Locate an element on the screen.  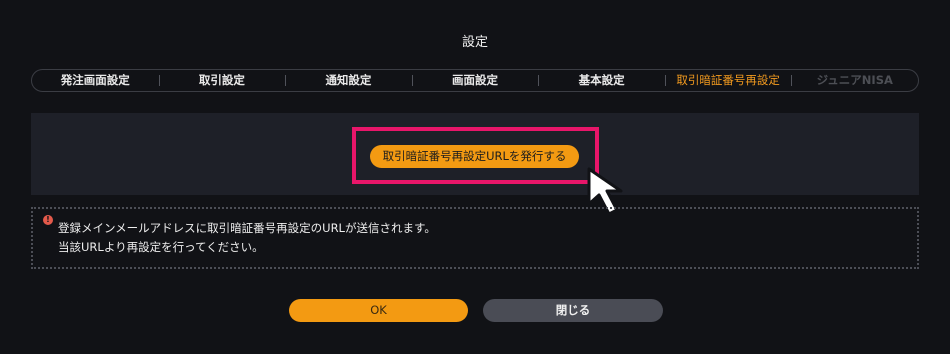
tab-trade-pin-reset: 取引暗証番号再設定 is located at coordinates (728, 80).